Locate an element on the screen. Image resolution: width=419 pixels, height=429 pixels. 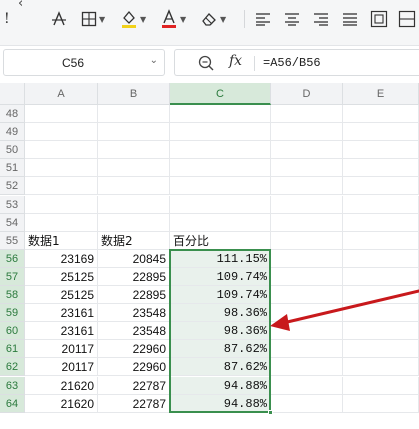
row-header-59: 59 is located at coordinates (12, 313).